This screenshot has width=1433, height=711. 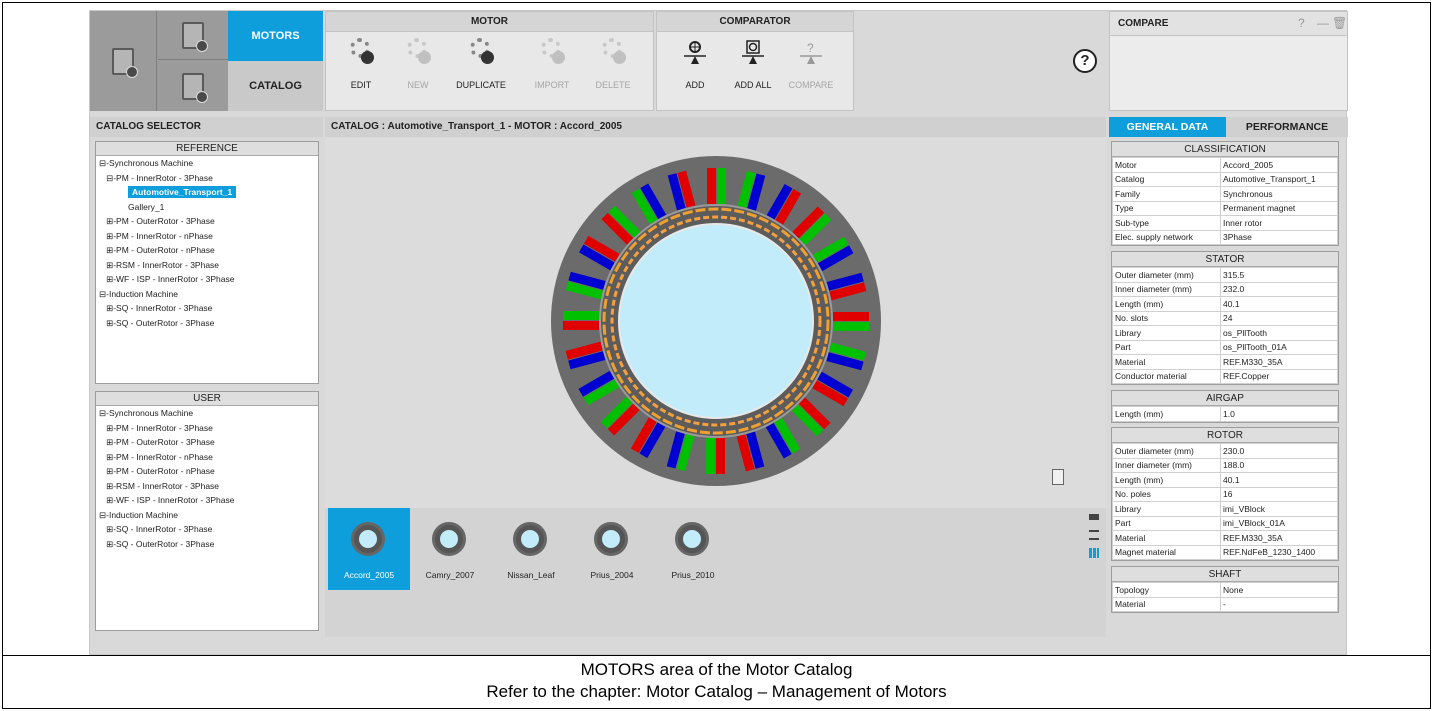 I want to click on document-add-icon, so click(x=195, y=36).